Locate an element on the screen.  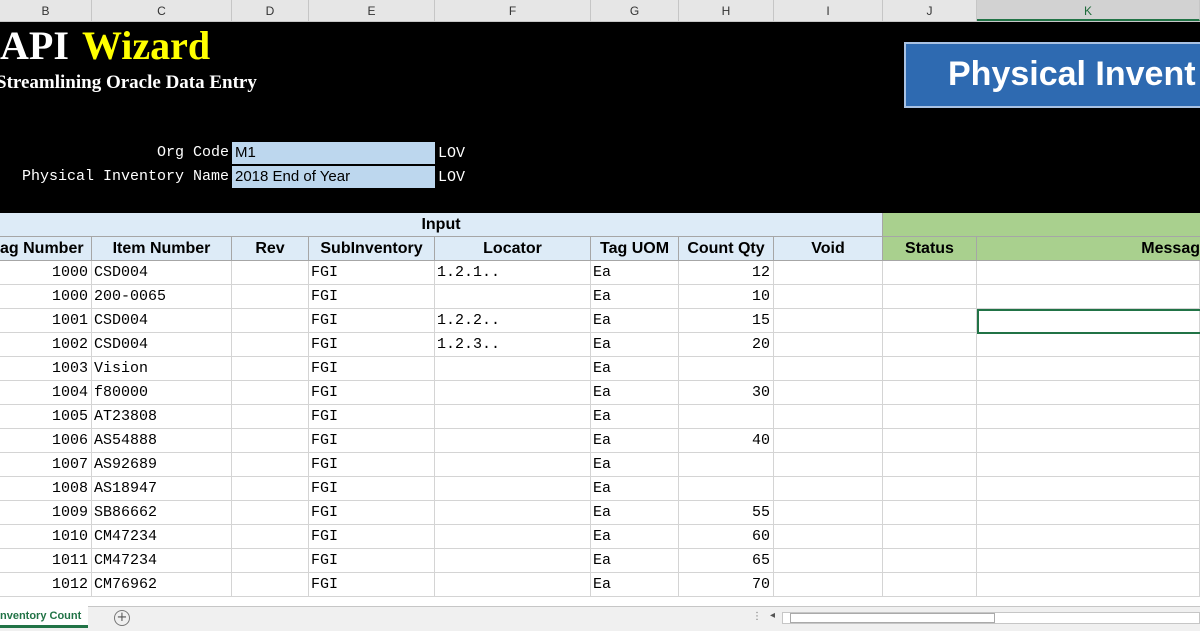
org-code-field: M1 is located at coordinates (333, 153).